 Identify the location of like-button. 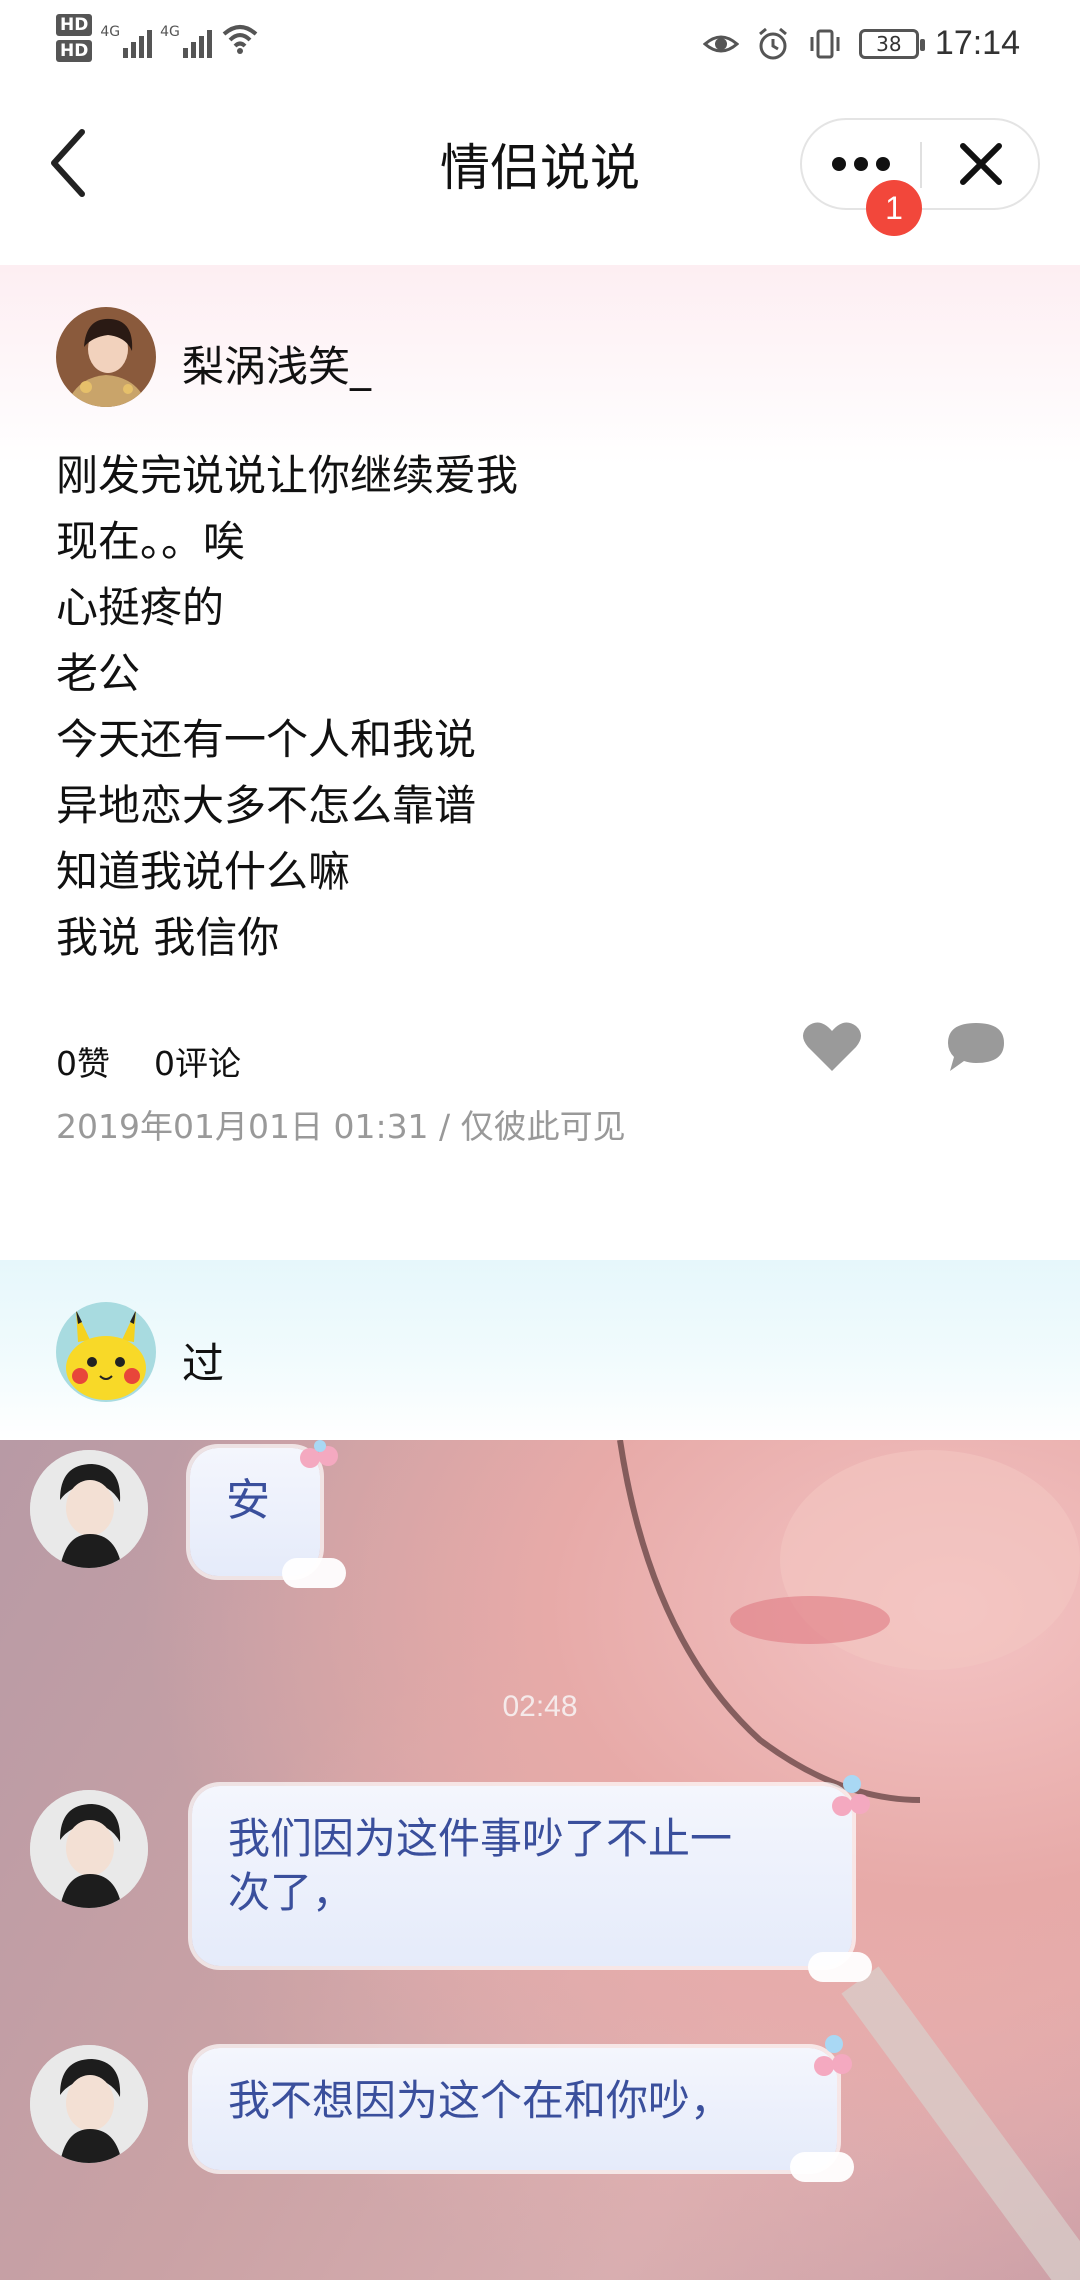
(832, 1047).